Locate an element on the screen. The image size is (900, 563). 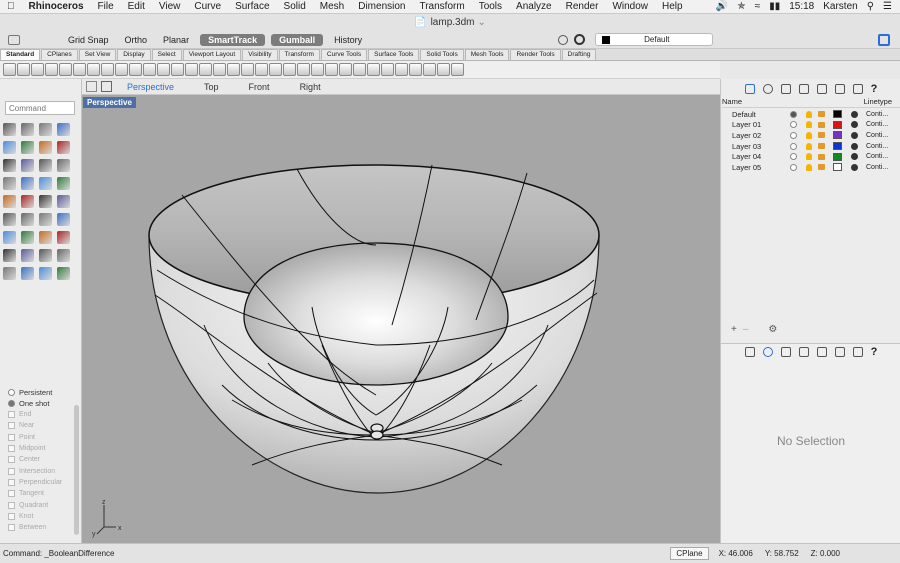
help-icon is located at coordinates (457, 69).